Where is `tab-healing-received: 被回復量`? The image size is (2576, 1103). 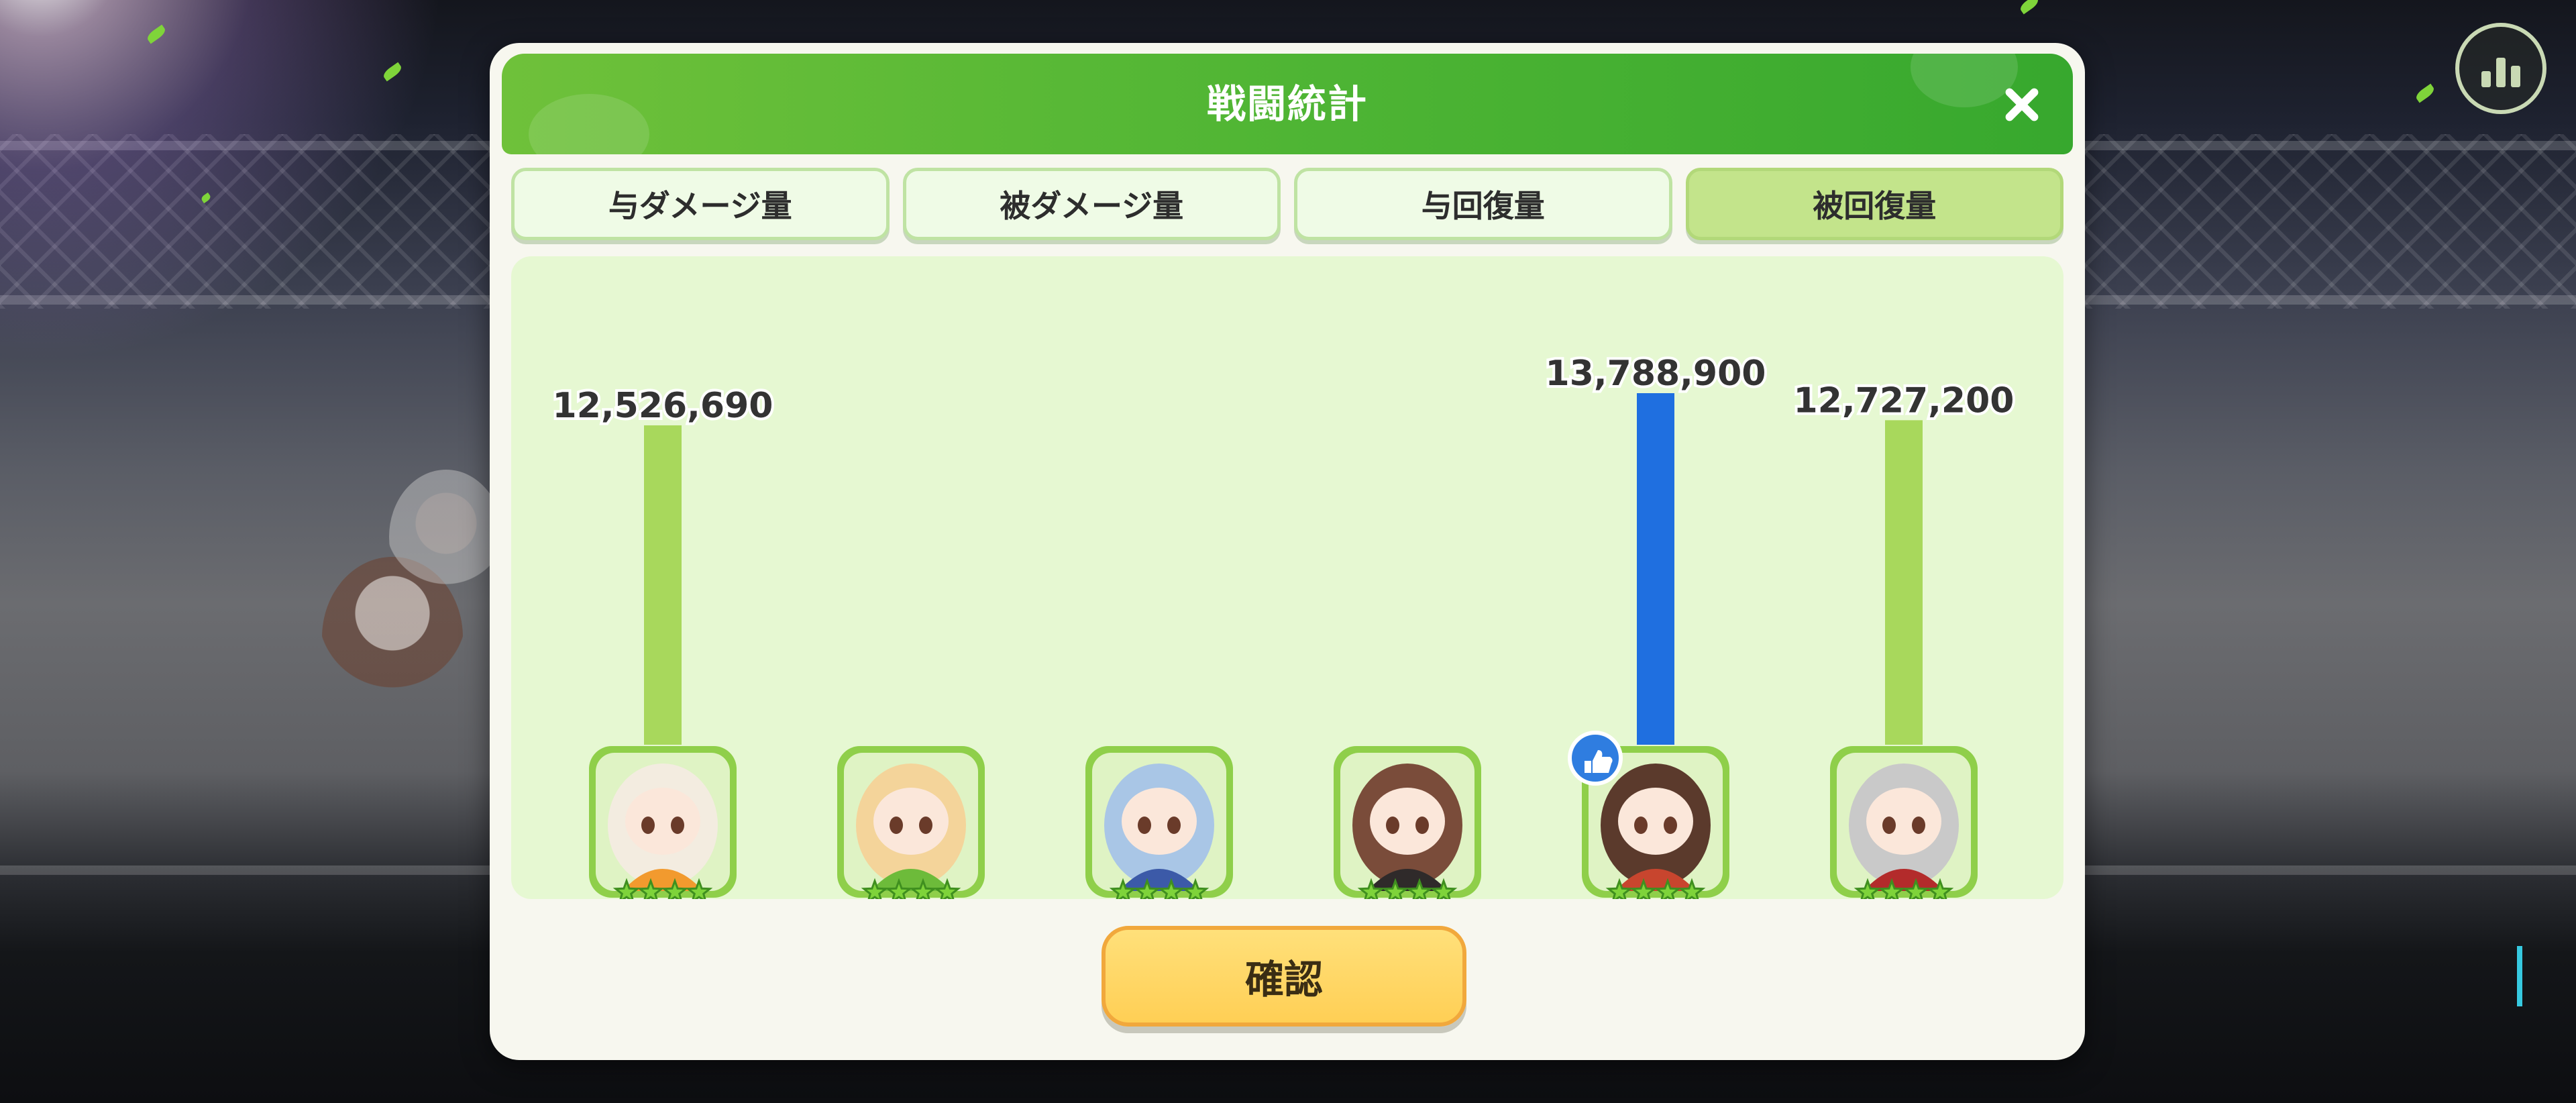 tab-healing-received: 被回復量 is located at coordinates (1874, 204).